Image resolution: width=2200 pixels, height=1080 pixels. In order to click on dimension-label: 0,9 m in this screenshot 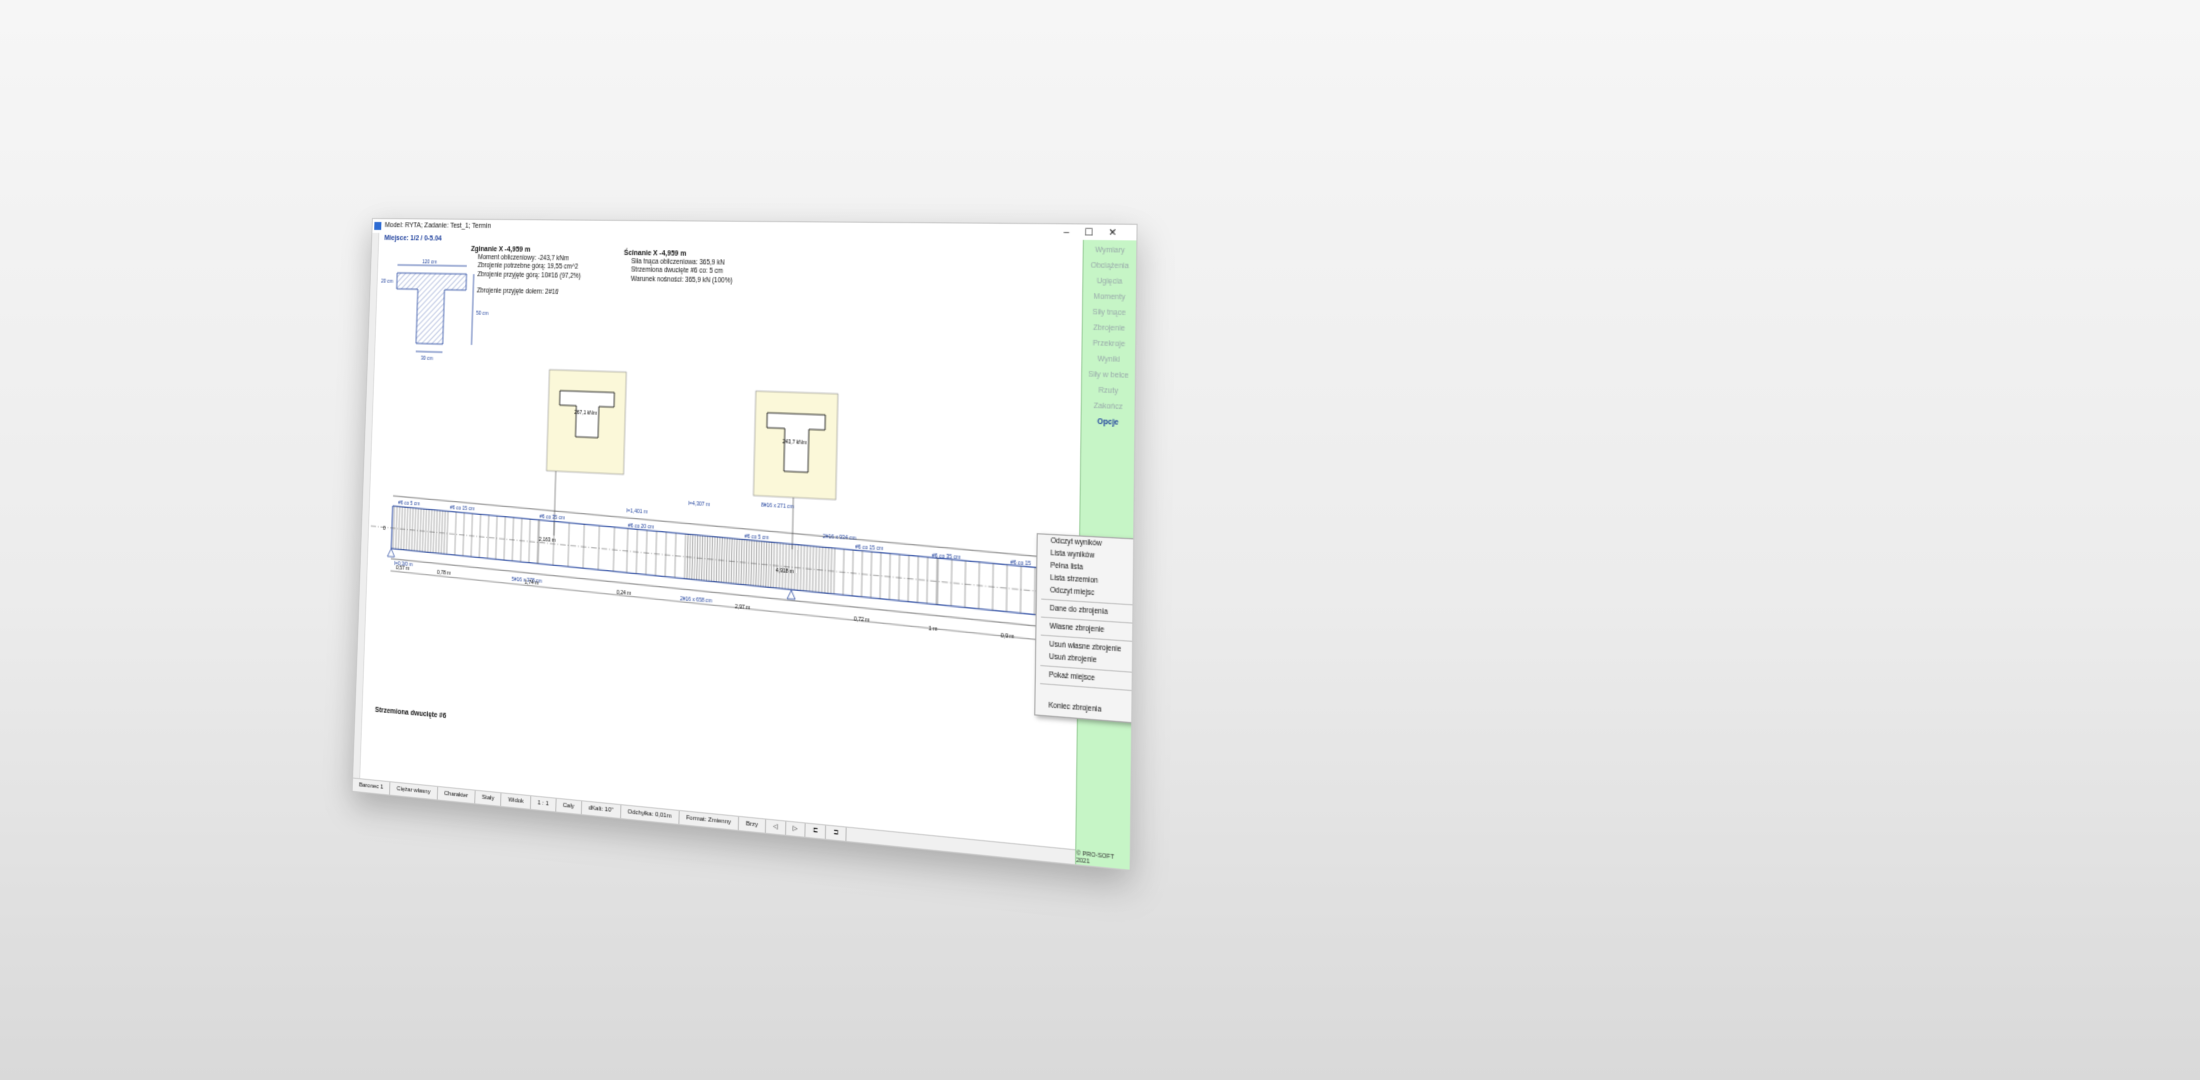, I will do `click(1008, 637)`.